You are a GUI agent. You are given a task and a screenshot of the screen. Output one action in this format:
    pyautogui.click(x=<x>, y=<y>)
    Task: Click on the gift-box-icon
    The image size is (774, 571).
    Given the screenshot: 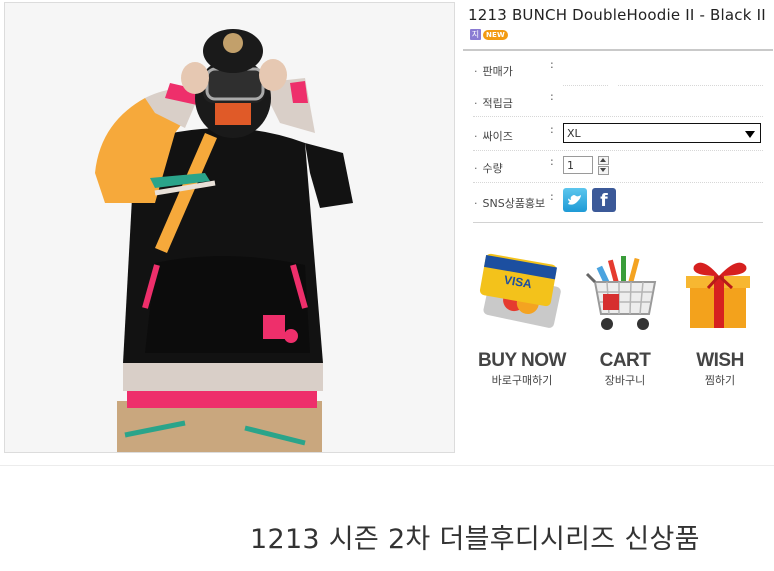 What is the action you would take?
    pyautogui.click(x=718, y=295)
    